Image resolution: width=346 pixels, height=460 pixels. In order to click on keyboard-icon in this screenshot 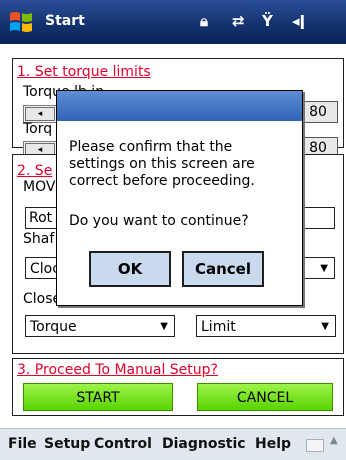, I will do `click(315, 445)`.